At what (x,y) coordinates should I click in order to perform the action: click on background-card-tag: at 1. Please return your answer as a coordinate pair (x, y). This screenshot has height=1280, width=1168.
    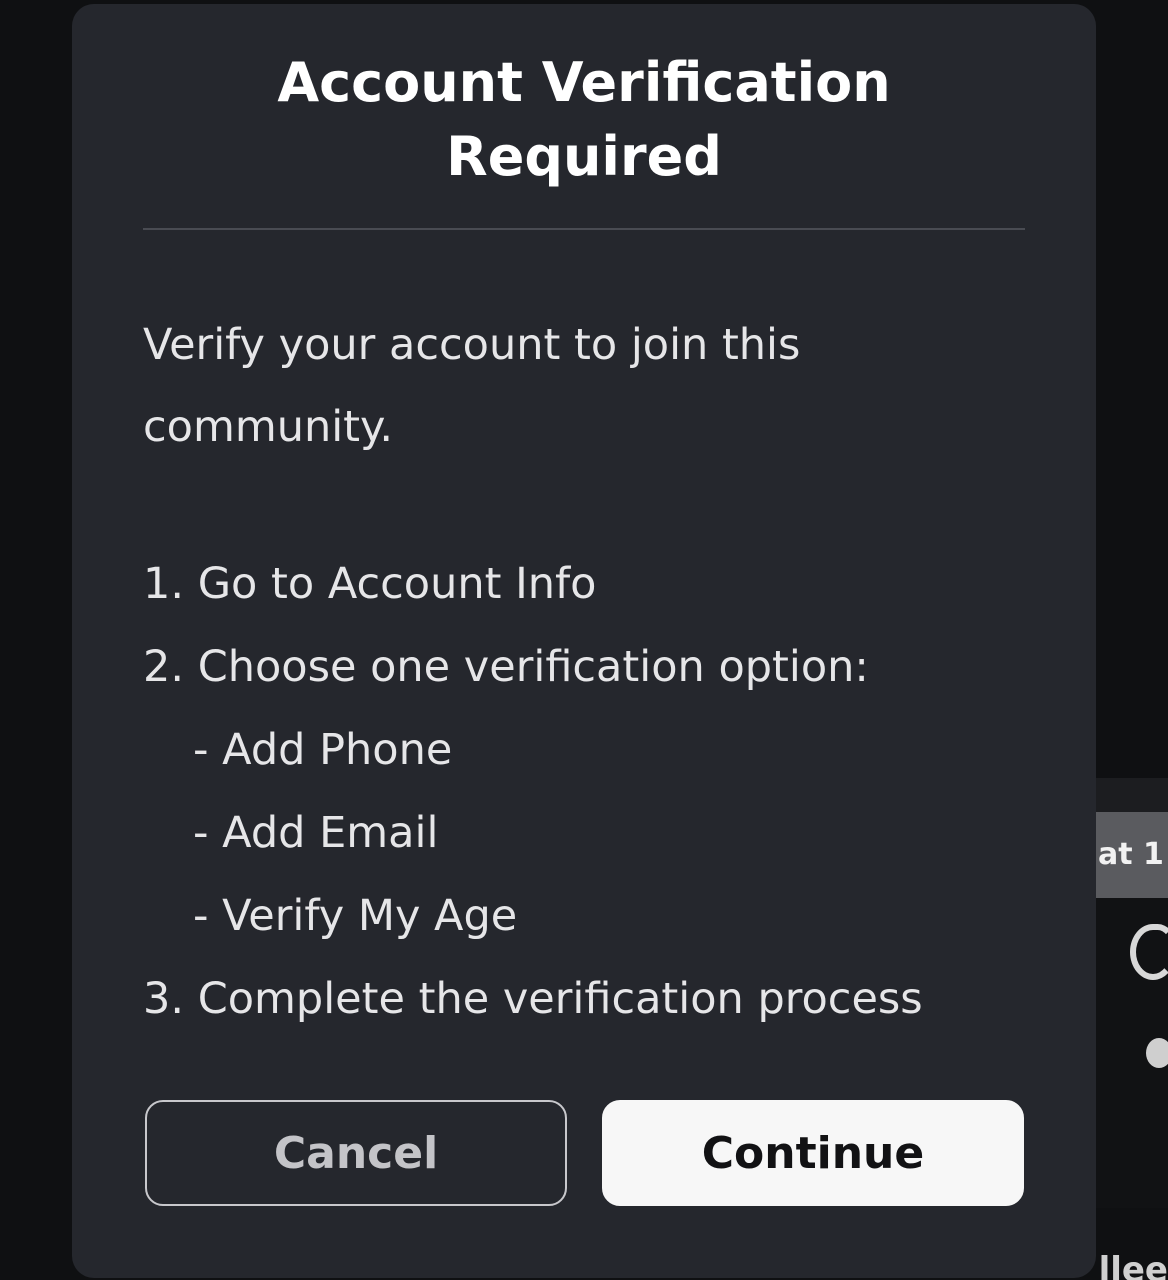
    Looking at the image, I should click on (1132, 855).